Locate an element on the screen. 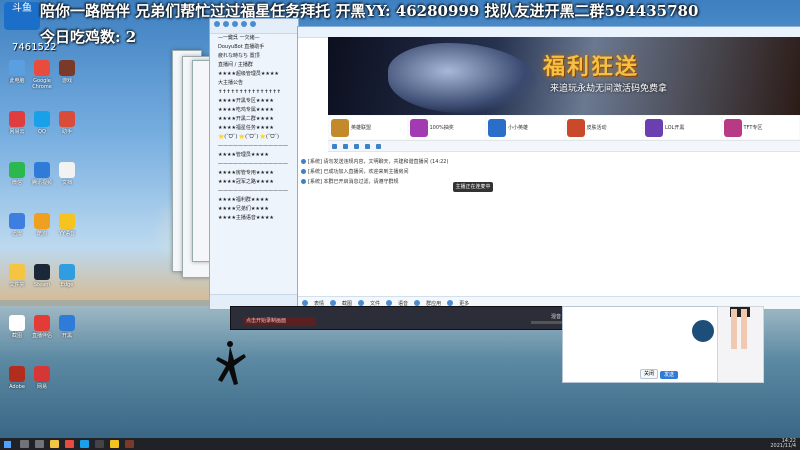  game-tile: 小小英雄 is located at coordinates (525, 127).